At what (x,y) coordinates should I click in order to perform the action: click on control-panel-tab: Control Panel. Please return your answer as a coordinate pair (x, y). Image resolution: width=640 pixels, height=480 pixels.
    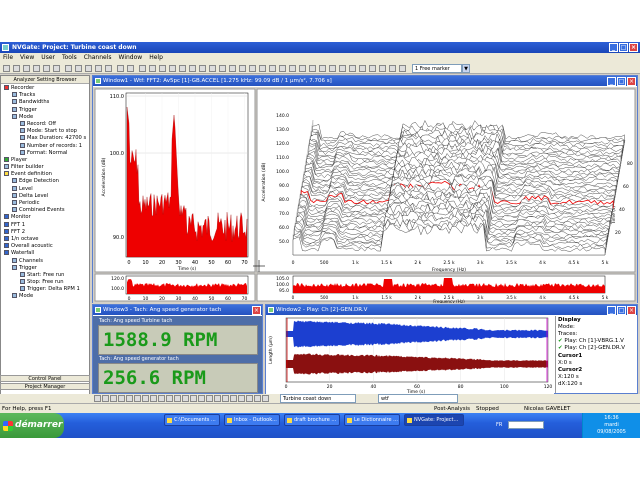
    Looking at the image, I should click on (45, 378).